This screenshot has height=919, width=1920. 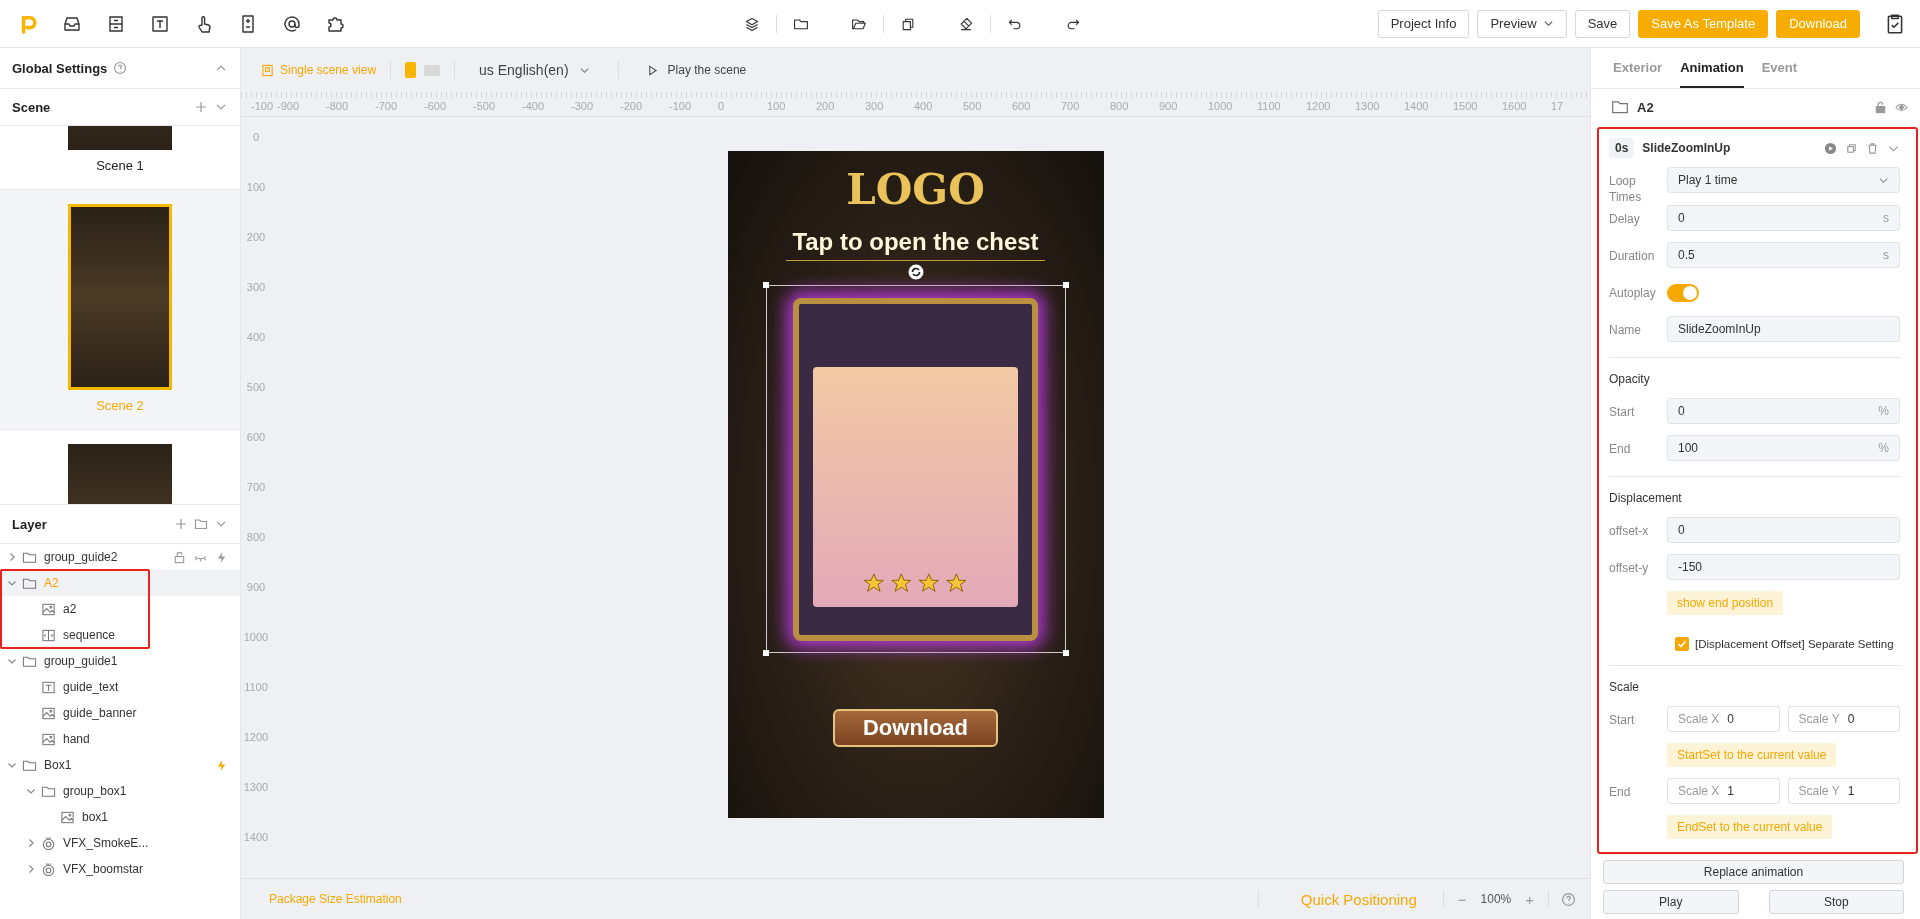 What do you see at coordinates (1645, 107) in the screenshot?
I see `element-name: A2` at bounding box center [1645, 107].